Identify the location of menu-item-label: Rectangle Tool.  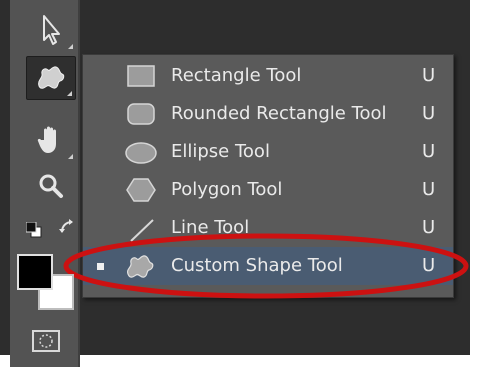
(236, 75).